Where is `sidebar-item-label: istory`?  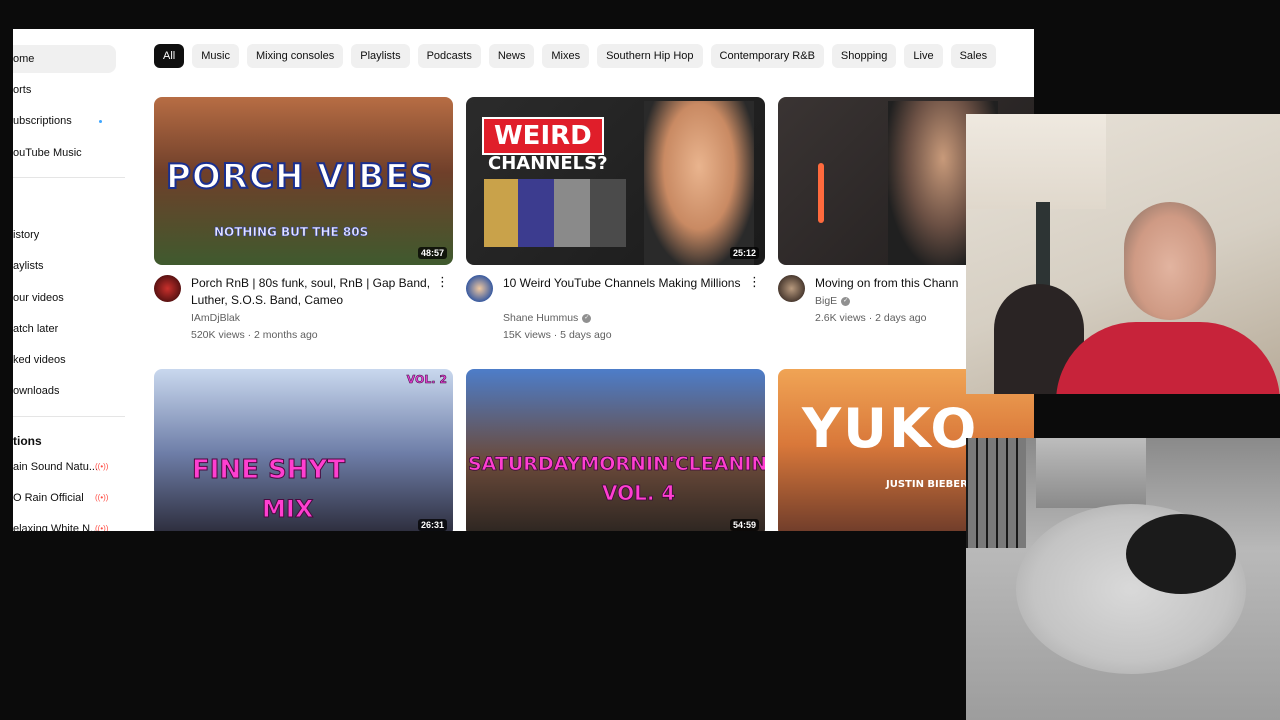
sidebar-item-label: istory is located at coordinates (26, 235).